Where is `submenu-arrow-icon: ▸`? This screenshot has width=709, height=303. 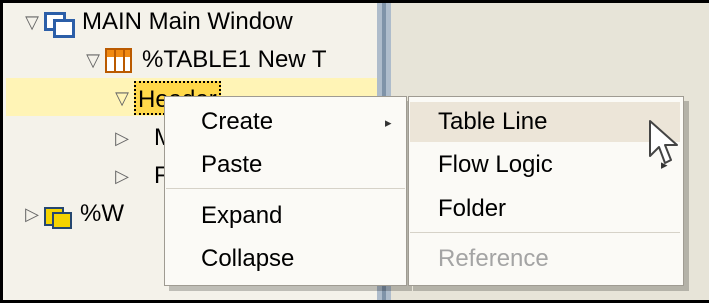
submenu-arrow-icon: ▸ is located at coordinates (388, 122).